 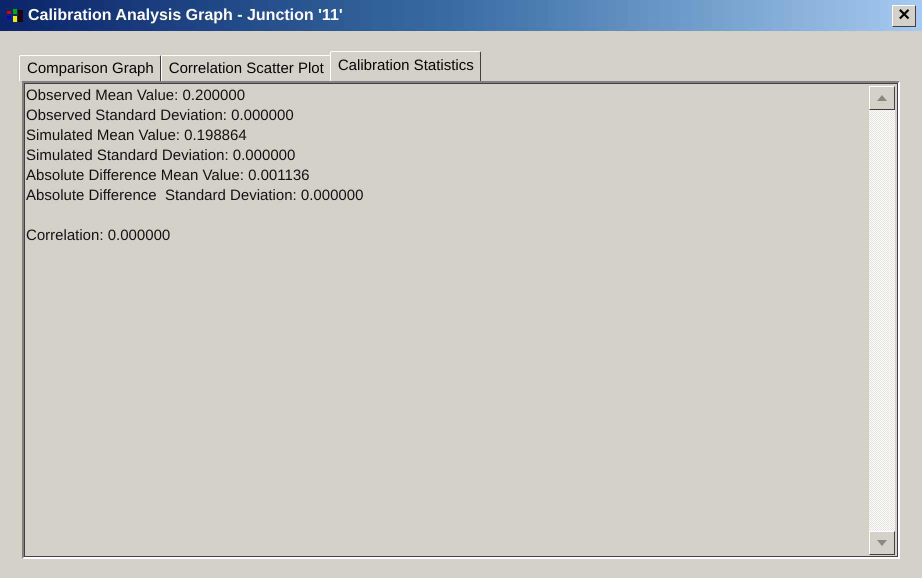 I want to click on scrollbar, so click(x=882, y=320).